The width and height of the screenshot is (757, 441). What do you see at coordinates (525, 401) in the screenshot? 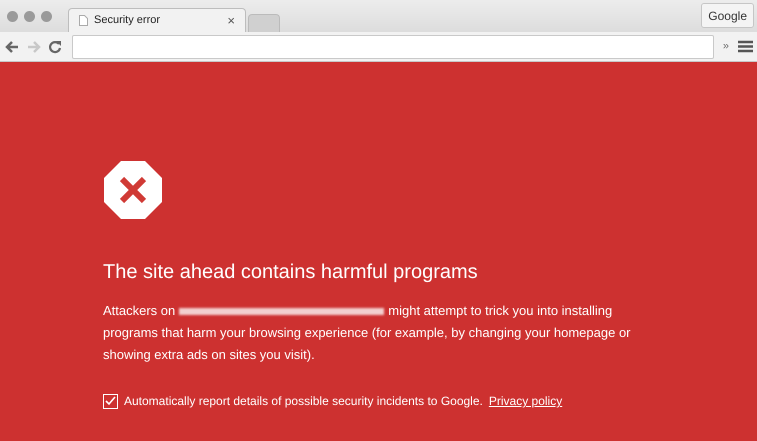
I see `privacy-policy-link: Privacy policy` at bounding box center [525, 401].